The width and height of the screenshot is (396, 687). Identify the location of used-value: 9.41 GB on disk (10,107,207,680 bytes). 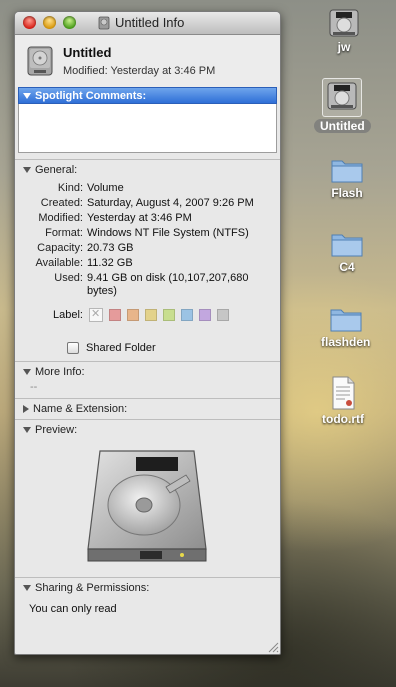
(168, 284).